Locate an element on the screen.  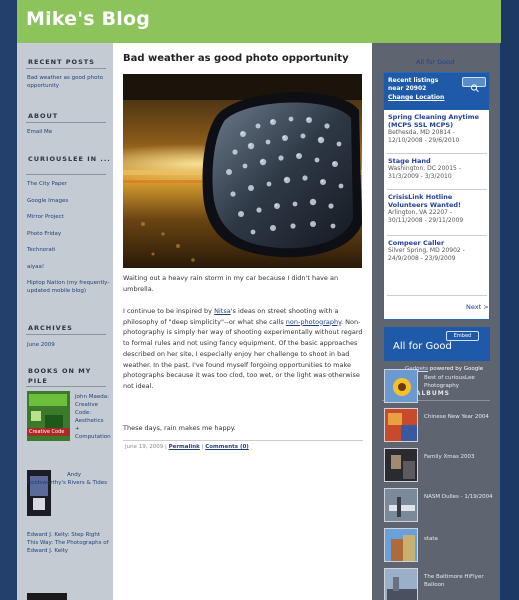
listing-title: Stage Hand is located at coordinates (438, 161).